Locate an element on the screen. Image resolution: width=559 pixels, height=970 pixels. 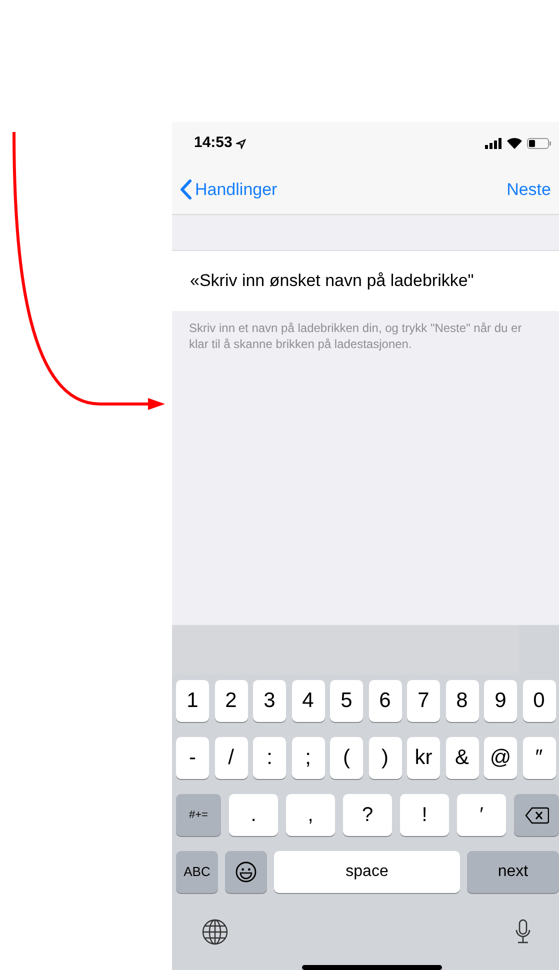
signal-icon is located at coordinates (493, 143).